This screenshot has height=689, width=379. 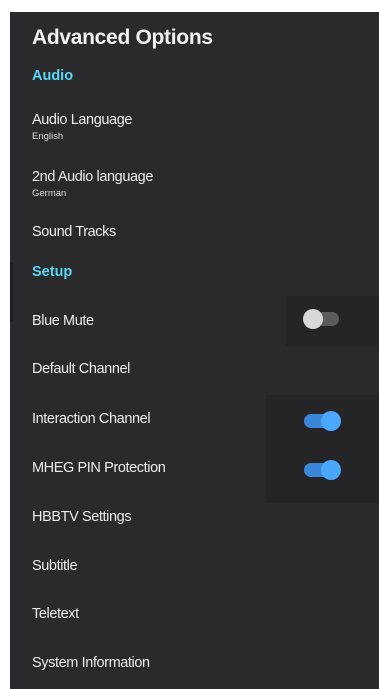 I want to click on interaction-channel-toggle, so click(x=322, y=421).